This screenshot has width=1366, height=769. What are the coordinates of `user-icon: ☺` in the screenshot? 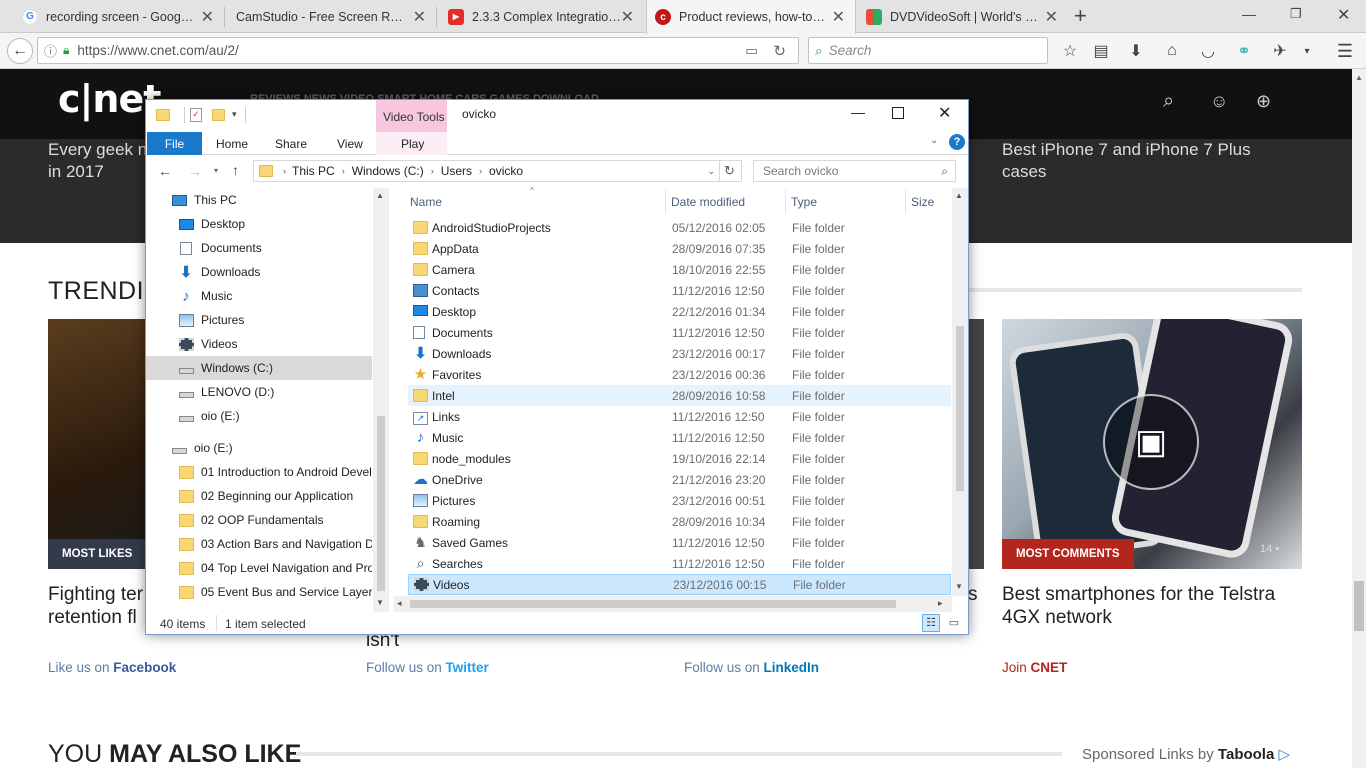 It's located at (1219, 101).